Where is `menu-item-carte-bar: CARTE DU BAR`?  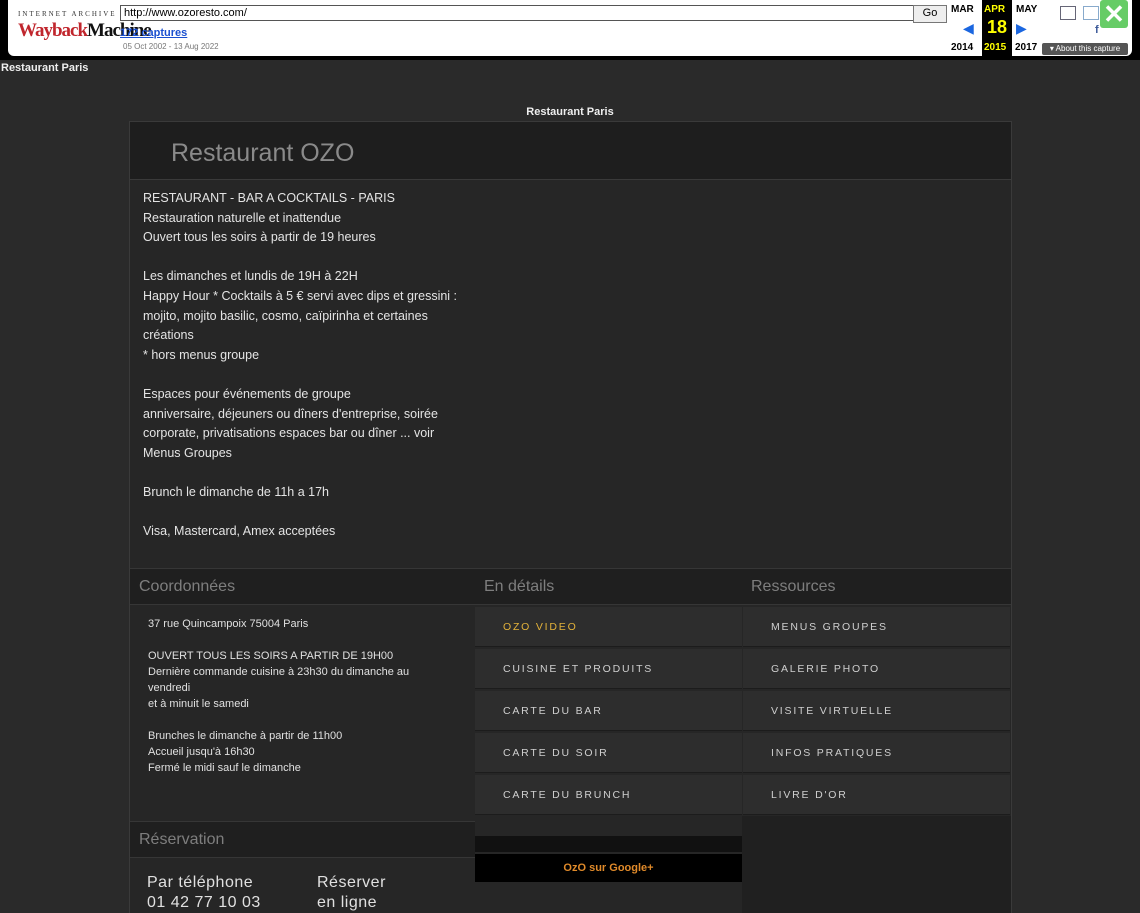
menu-item-carte-bar: CARTE DU BAR is located at coordinates (608, 711).